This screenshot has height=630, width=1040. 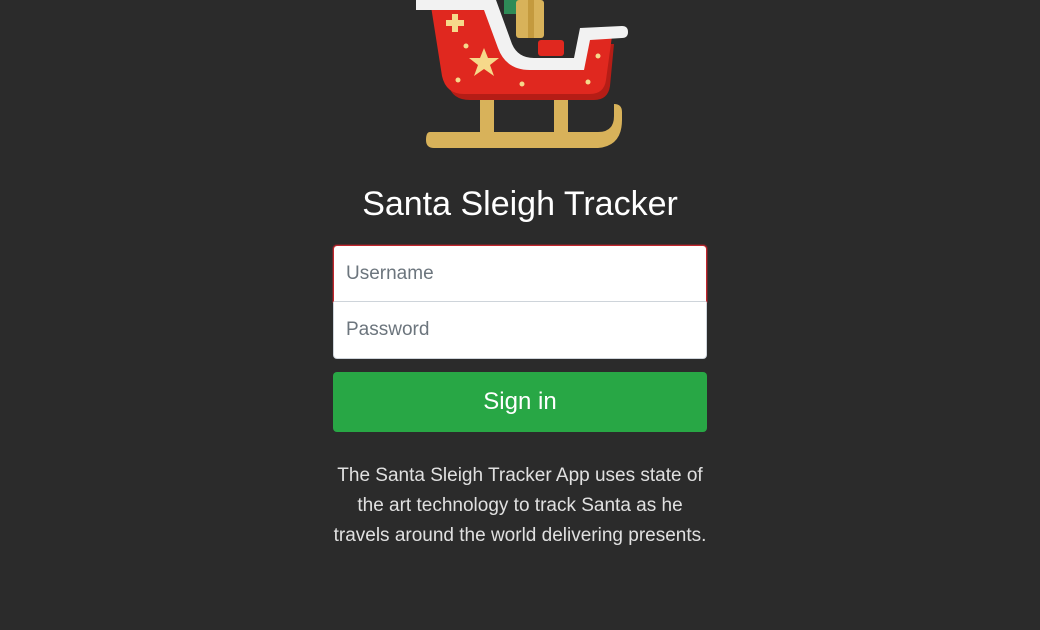 I want to click on password-input, so click(x=520, y=330).